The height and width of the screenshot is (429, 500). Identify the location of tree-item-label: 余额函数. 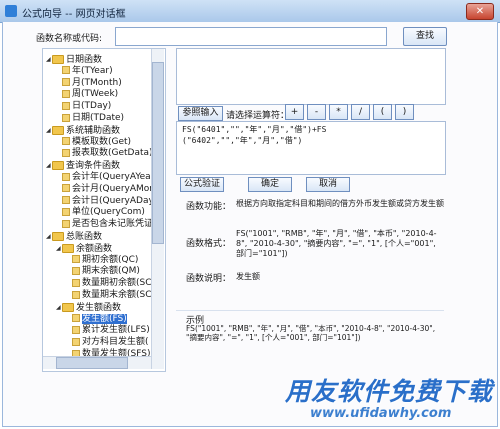
(94, 248).